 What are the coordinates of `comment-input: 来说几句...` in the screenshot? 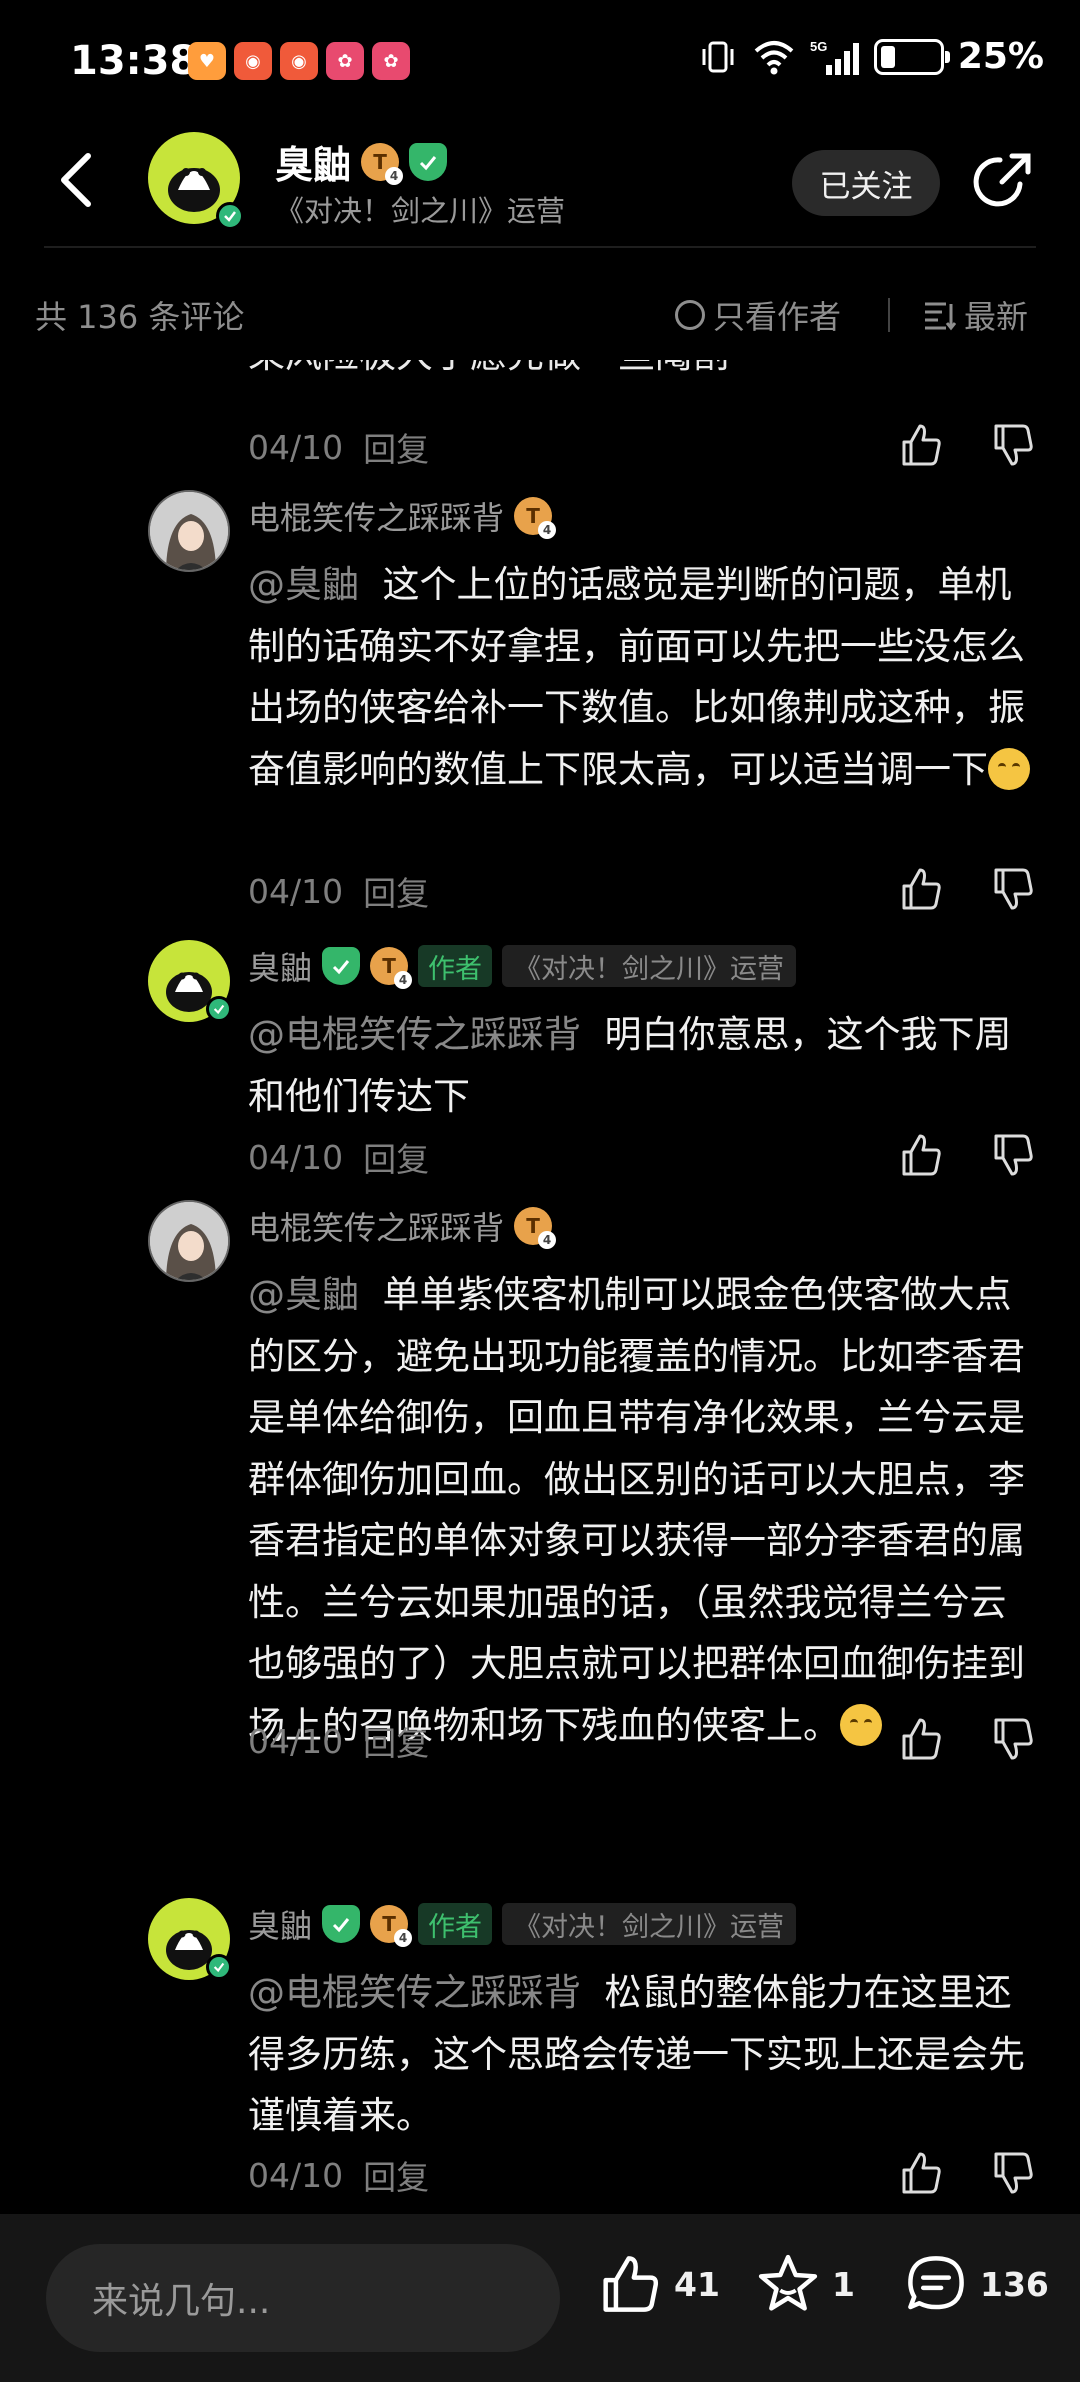 It's located at (303, 2298).